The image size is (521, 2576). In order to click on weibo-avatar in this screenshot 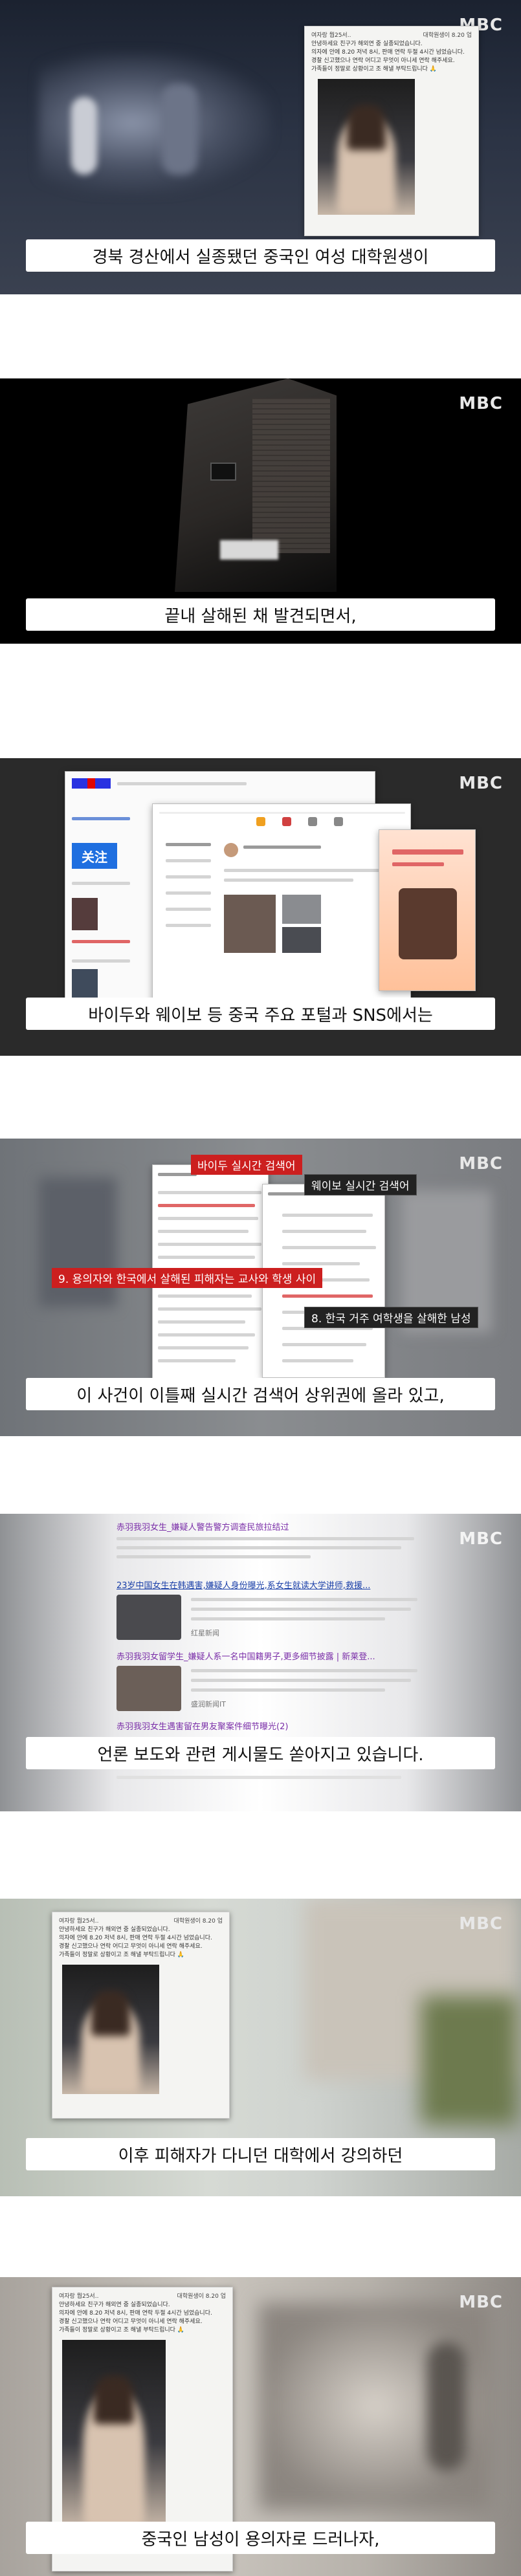, I will do `click(231, 850)`.